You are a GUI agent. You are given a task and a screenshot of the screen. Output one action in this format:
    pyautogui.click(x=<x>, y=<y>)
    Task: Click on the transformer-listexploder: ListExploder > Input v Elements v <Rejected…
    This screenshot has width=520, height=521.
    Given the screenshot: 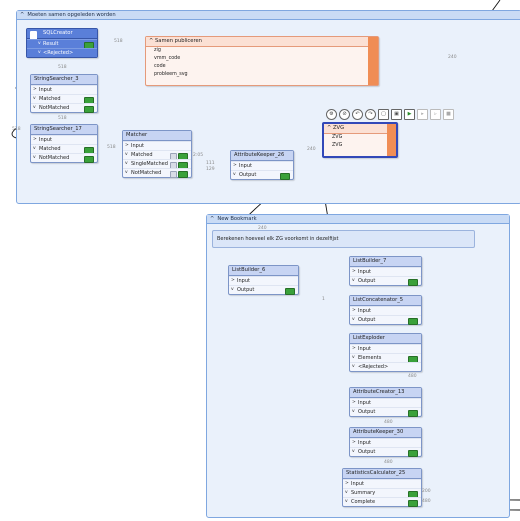 What is the action you would take?
    pyautogui.click(x=385, y=352)
    